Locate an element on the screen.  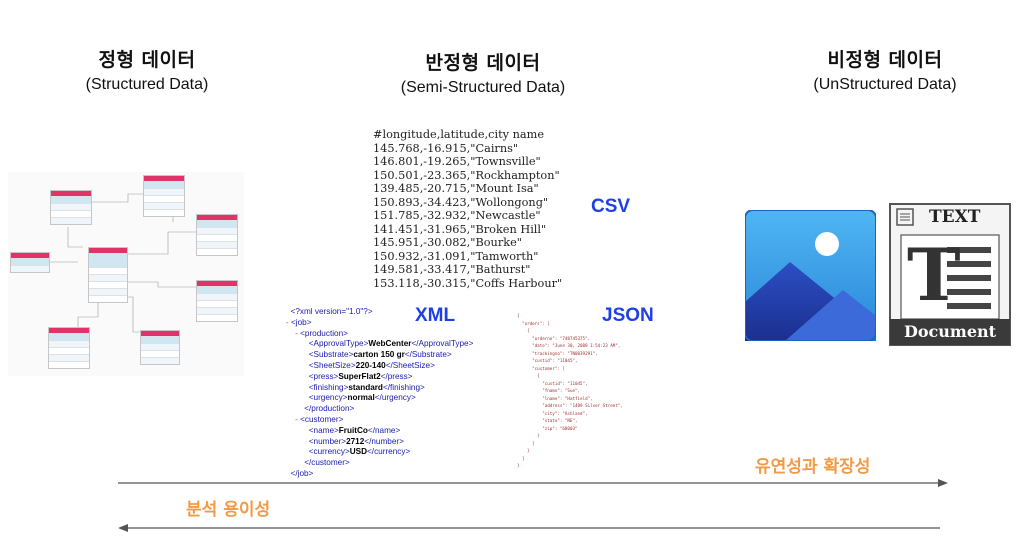
flexibility-scalability-label: 유연성과 확장성 is located at coordinates (813, 467).